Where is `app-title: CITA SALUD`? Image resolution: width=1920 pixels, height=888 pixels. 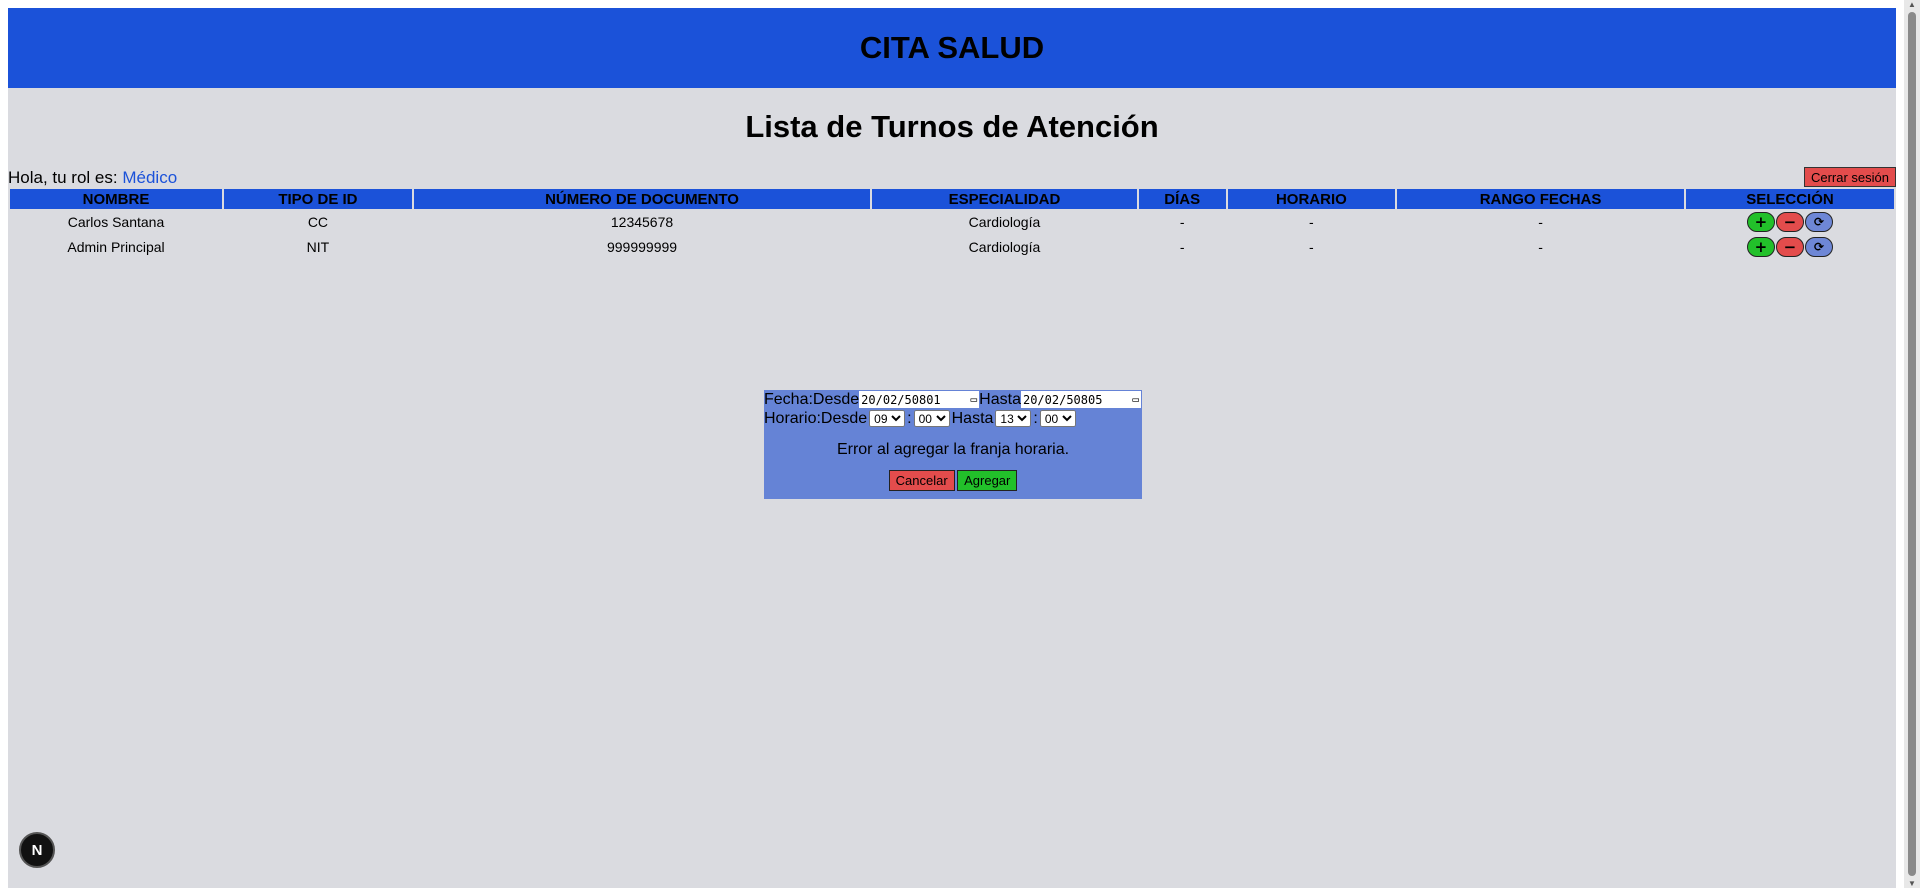
app-title: CITA SALUD is located at coordinates (952, 47).